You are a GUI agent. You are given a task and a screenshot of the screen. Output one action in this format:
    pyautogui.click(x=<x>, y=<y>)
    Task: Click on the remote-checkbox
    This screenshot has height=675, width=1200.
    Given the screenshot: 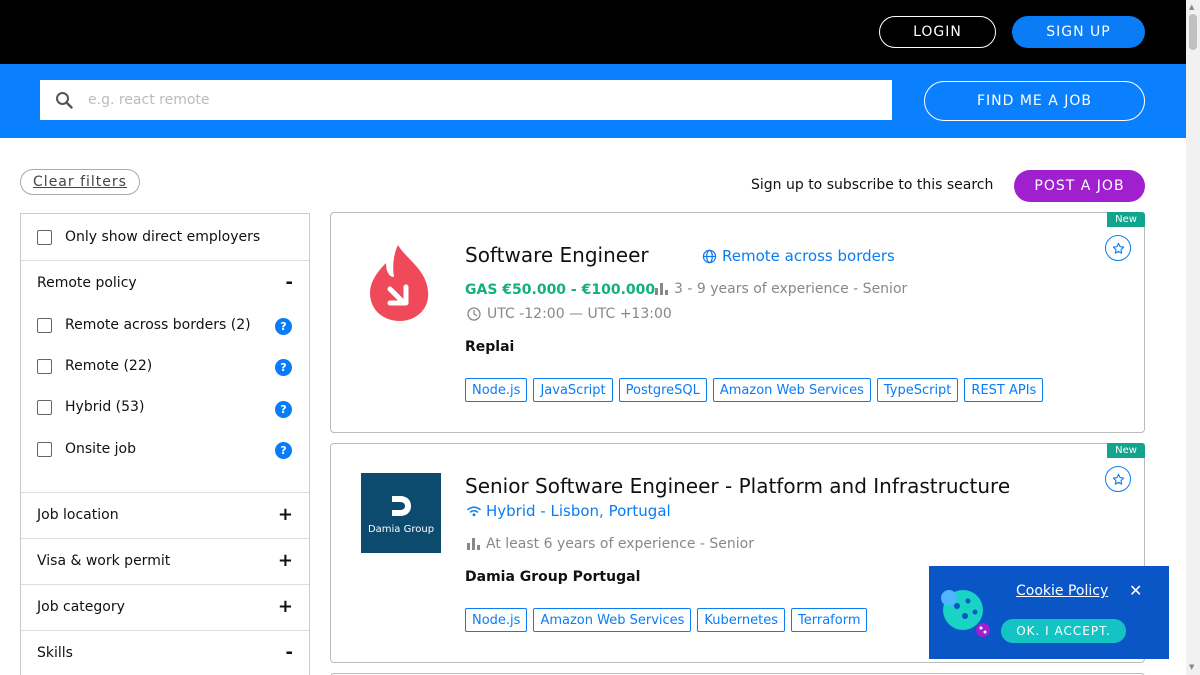 What is the action you would take?
    pyautogui.click(x=44, y=366)
    